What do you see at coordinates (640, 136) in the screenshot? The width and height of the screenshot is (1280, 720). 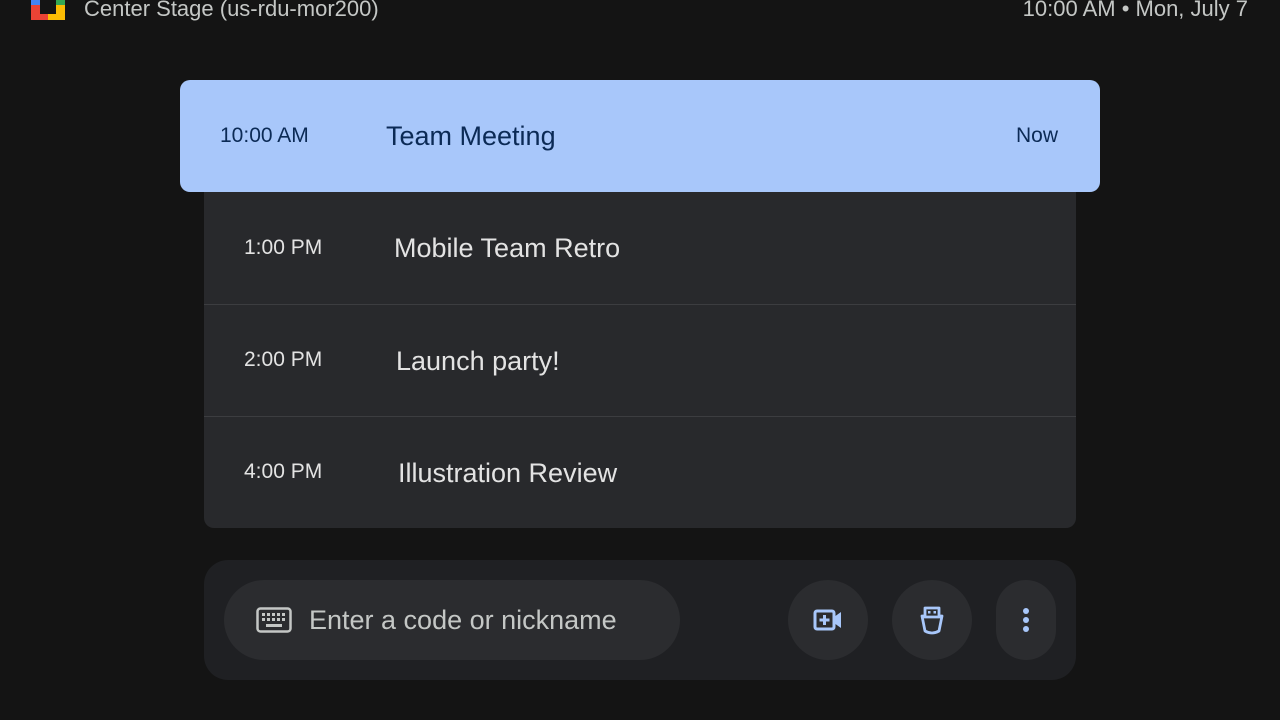 I see `current-meeting-card: 10:00 AM Team Meeting Now` at bounding box center [640, 136].